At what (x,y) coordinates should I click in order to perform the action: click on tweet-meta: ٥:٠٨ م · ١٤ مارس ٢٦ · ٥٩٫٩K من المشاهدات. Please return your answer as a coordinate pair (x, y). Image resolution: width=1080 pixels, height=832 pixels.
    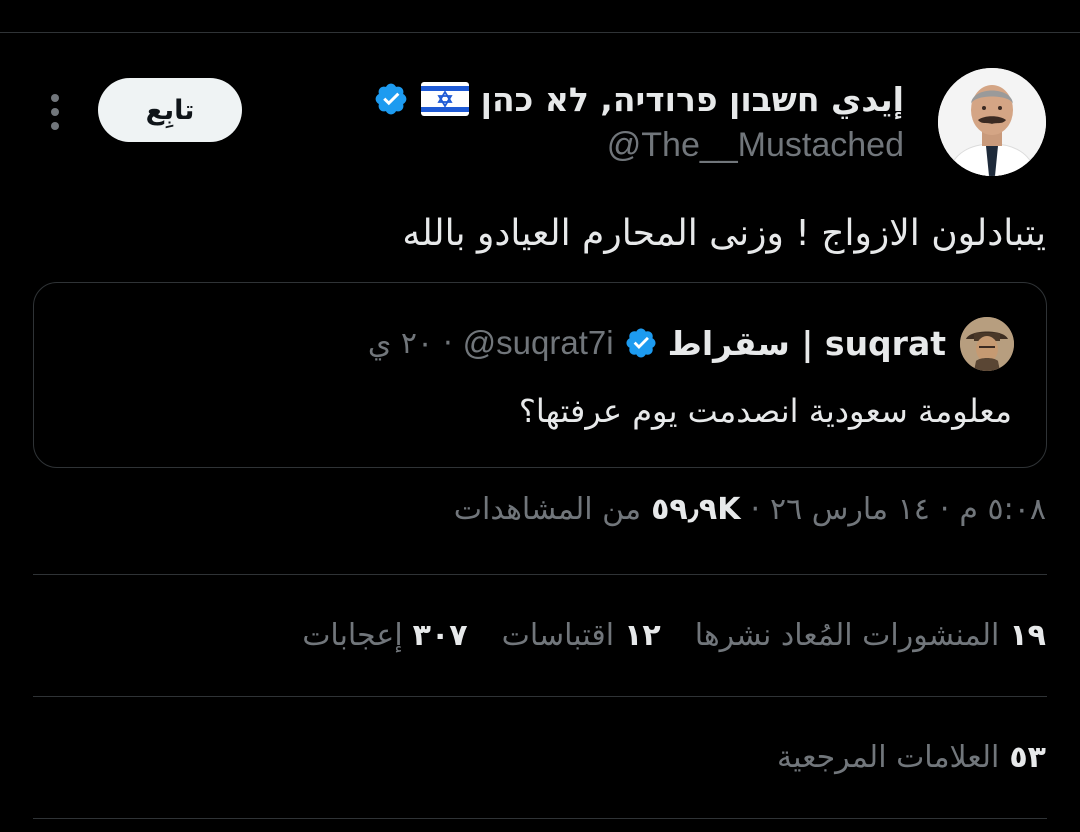
    Looking at the image, I should click on (750, 509).